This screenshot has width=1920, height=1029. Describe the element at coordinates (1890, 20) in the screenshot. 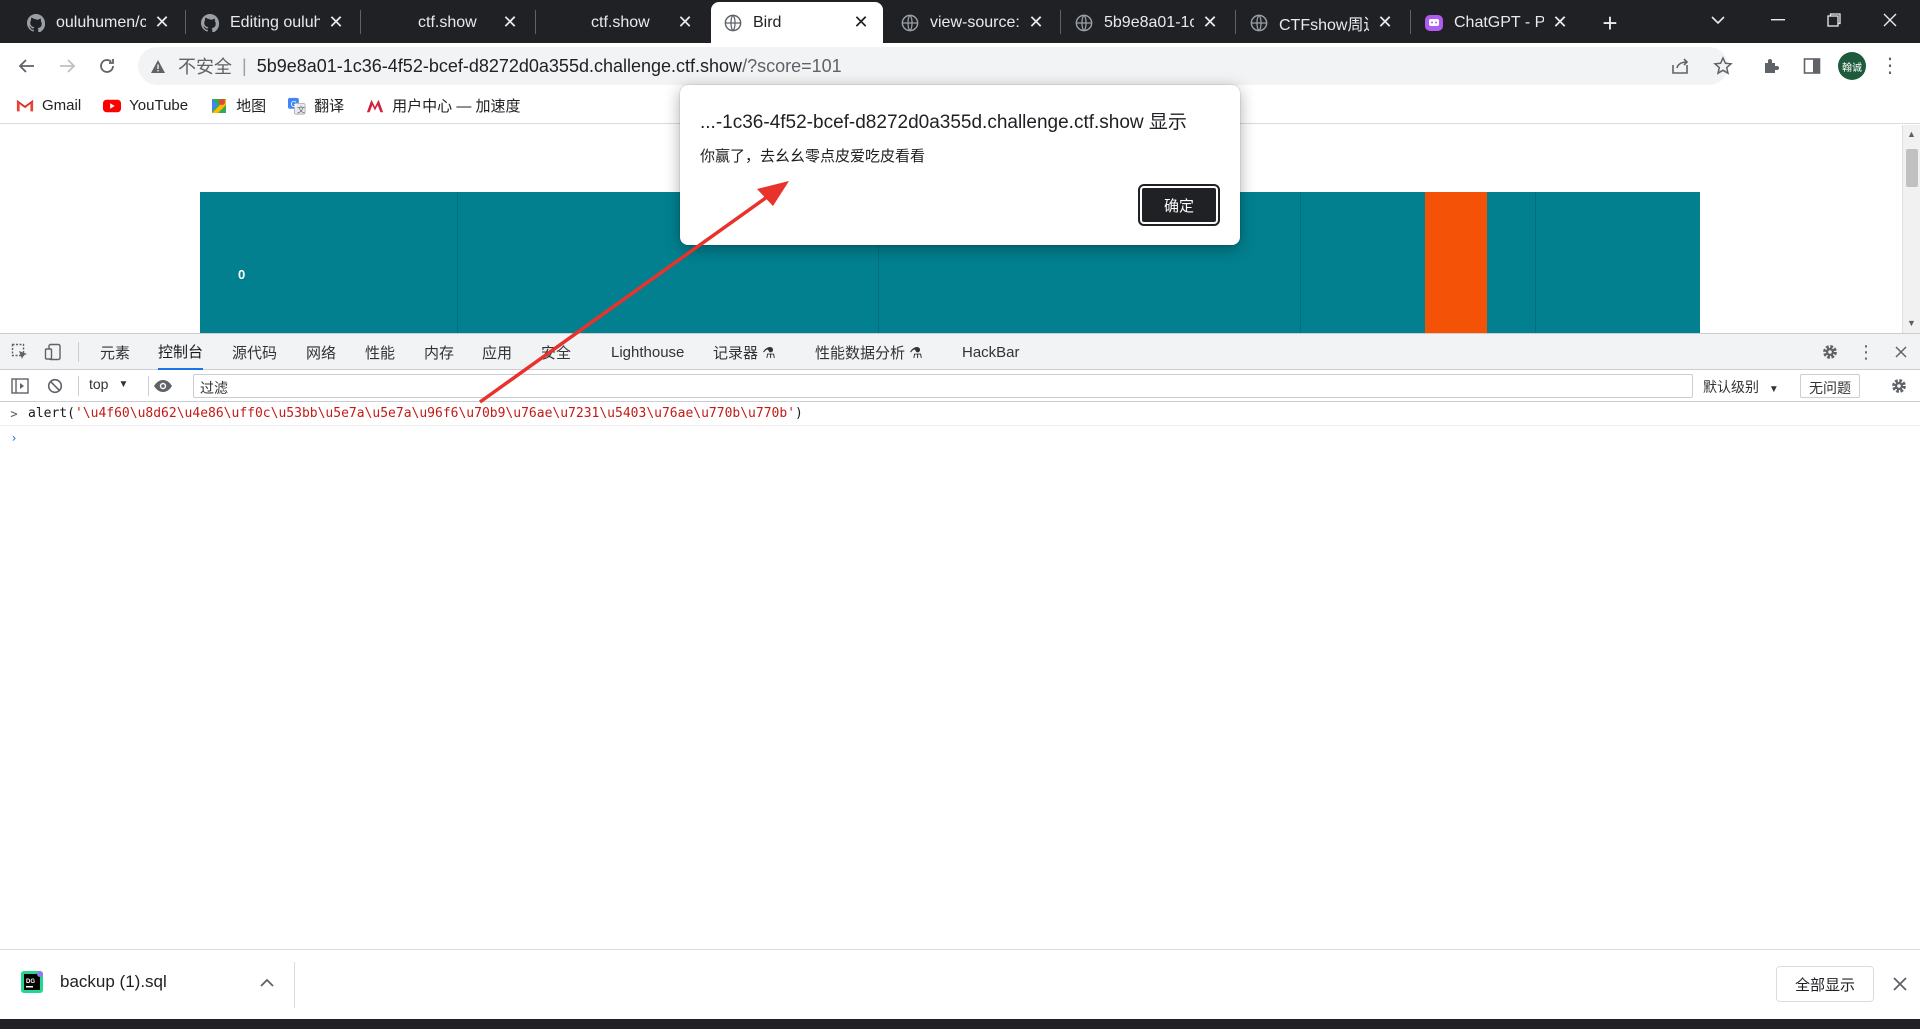

I see `window-close-icon` at that location.